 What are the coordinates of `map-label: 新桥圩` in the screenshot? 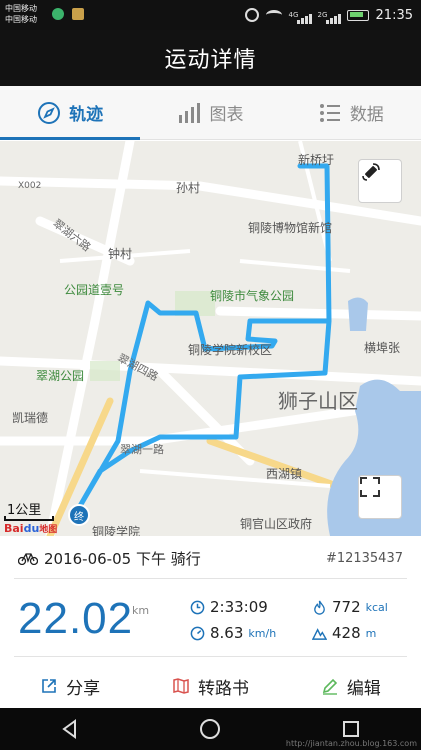 It's located at (316, 160).